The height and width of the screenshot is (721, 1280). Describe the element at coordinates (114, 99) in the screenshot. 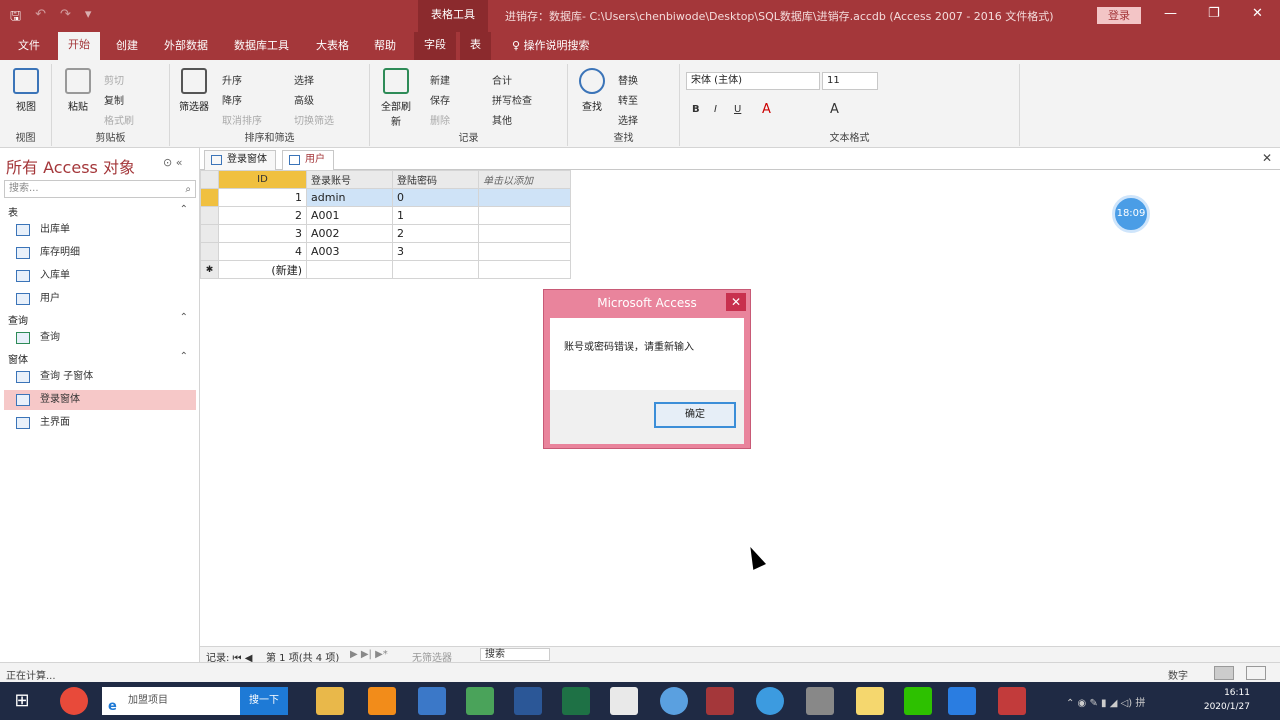

I see `copy-button: 复制` at that location.